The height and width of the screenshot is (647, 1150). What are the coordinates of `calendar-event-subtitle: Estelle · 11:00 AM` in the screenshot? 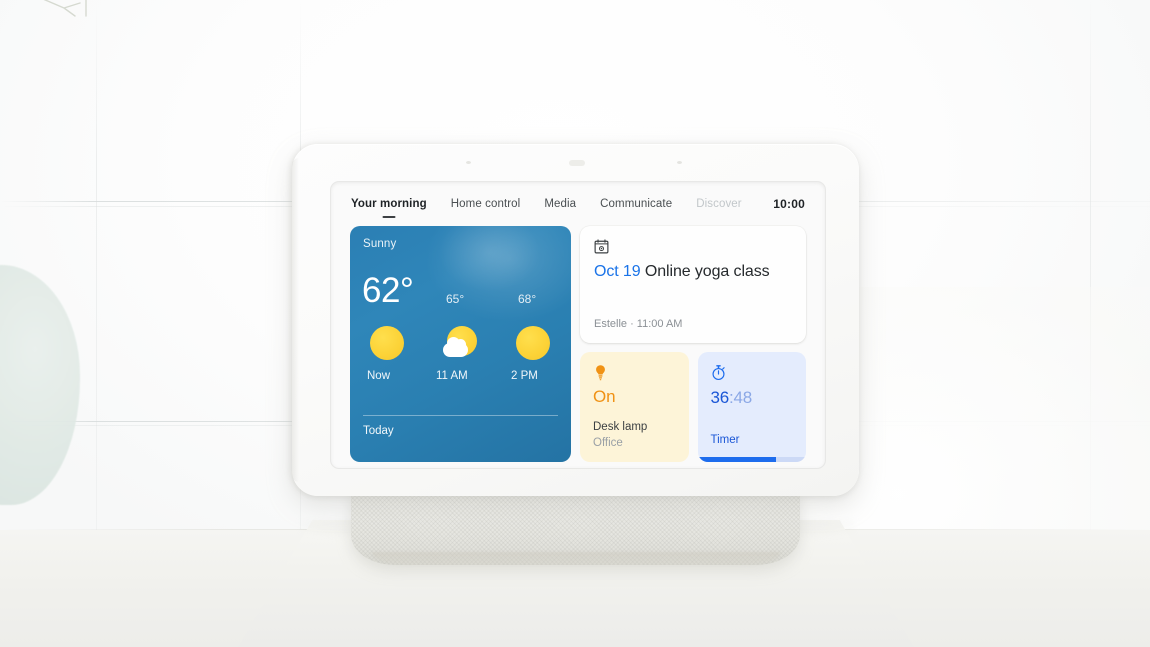 It's located at (638, 324).